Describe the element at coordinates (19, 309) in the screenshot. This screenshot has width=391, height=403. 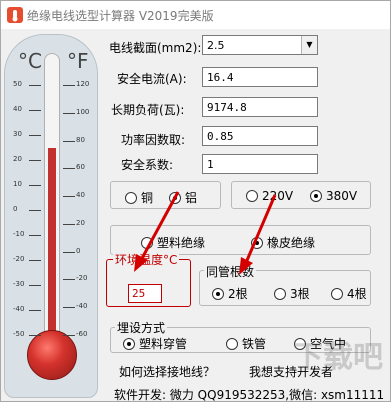
I see `celsius-tick-label: -40` at that location.